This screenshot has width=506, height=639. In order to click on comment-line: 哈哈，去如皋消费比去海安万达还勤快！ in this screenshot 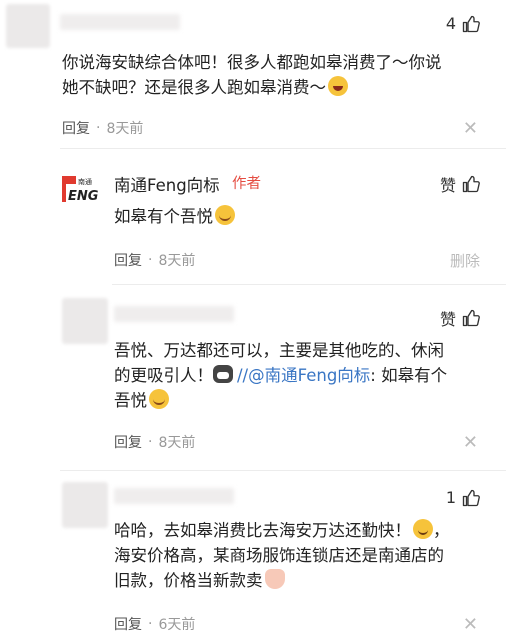, I will do `click(262, 530)`.